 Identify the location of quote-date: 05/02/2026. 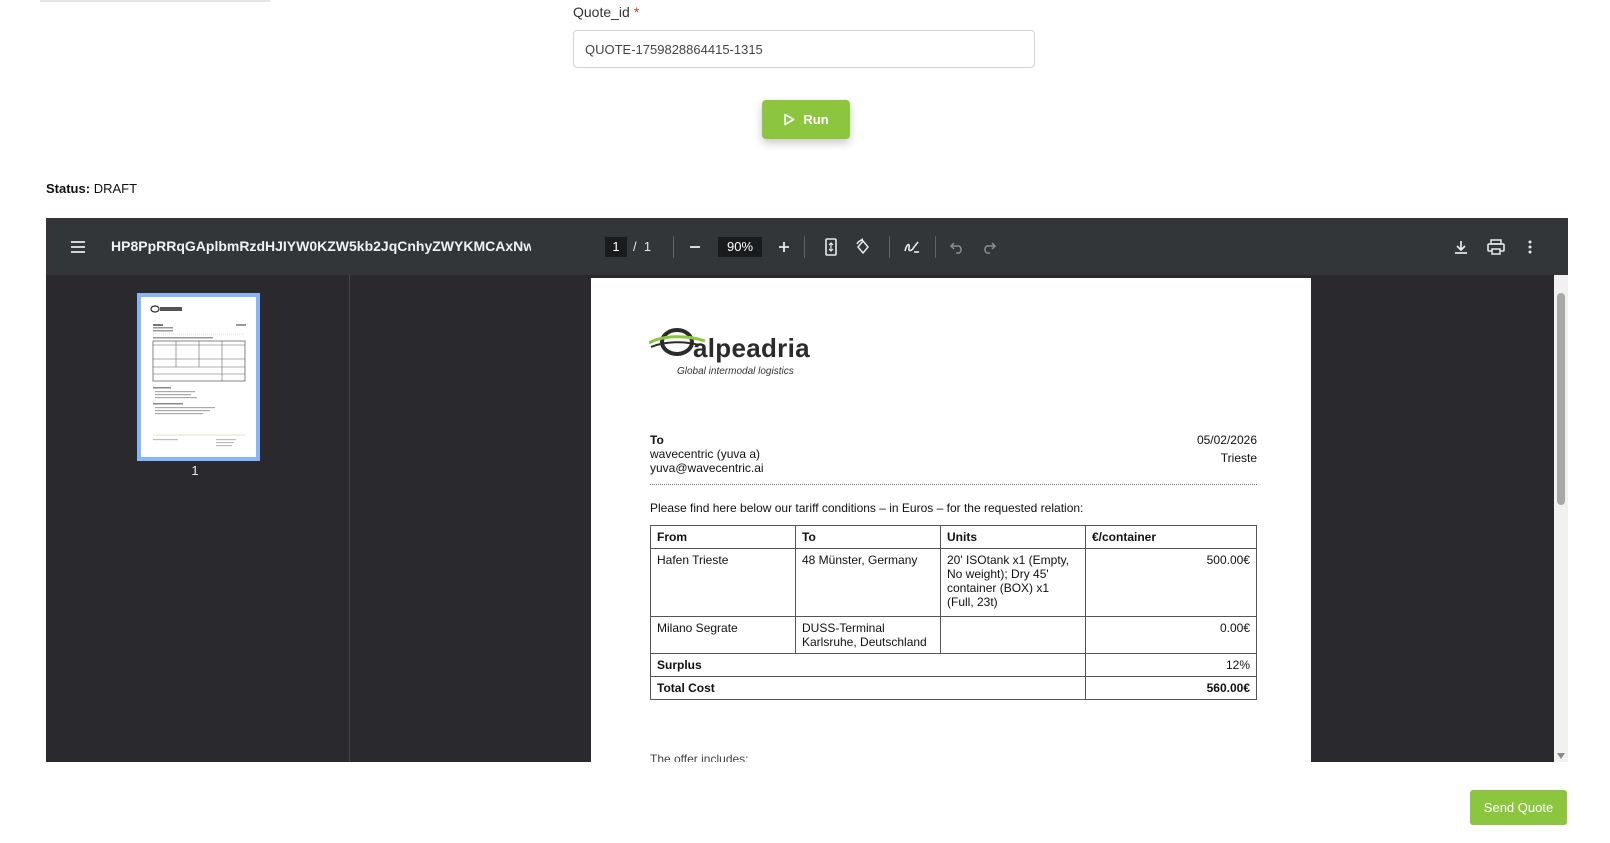
(1226, 440).